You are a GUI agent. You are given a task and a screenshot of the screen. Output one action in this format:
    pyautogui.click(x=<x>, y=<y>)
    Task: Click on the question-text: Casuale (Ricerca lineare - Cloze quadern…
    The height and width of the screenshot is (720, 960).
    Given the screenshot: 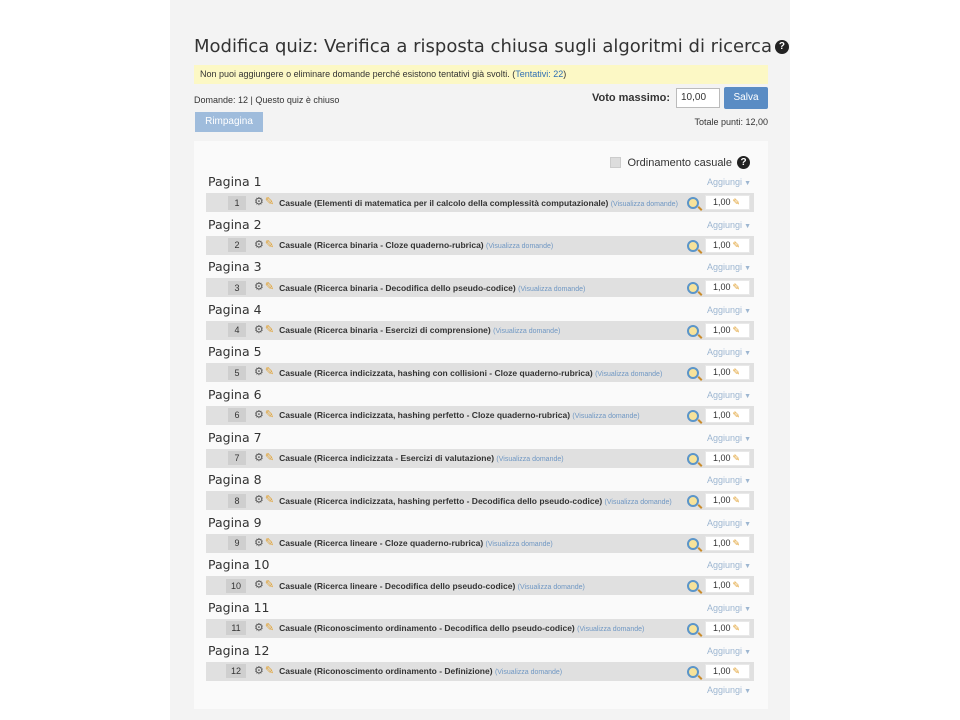 What is the action you would take?
    pyautogui.click(x=483, y=543)
    